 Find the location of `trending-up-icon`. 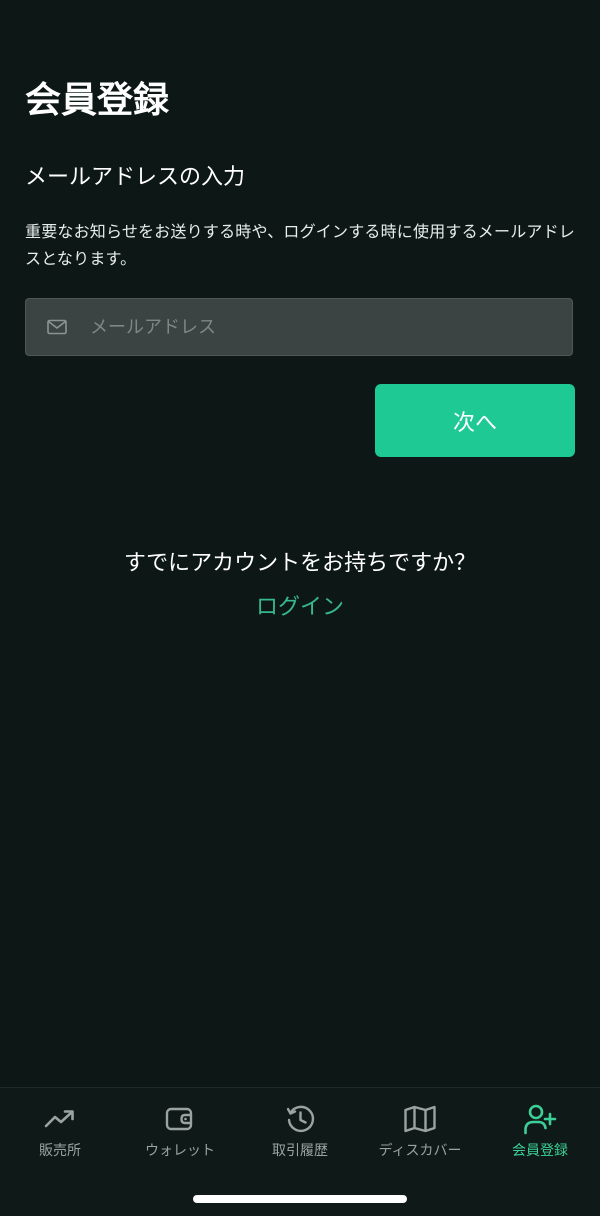

trending-up-icon is located at coordinates (60, 1119).